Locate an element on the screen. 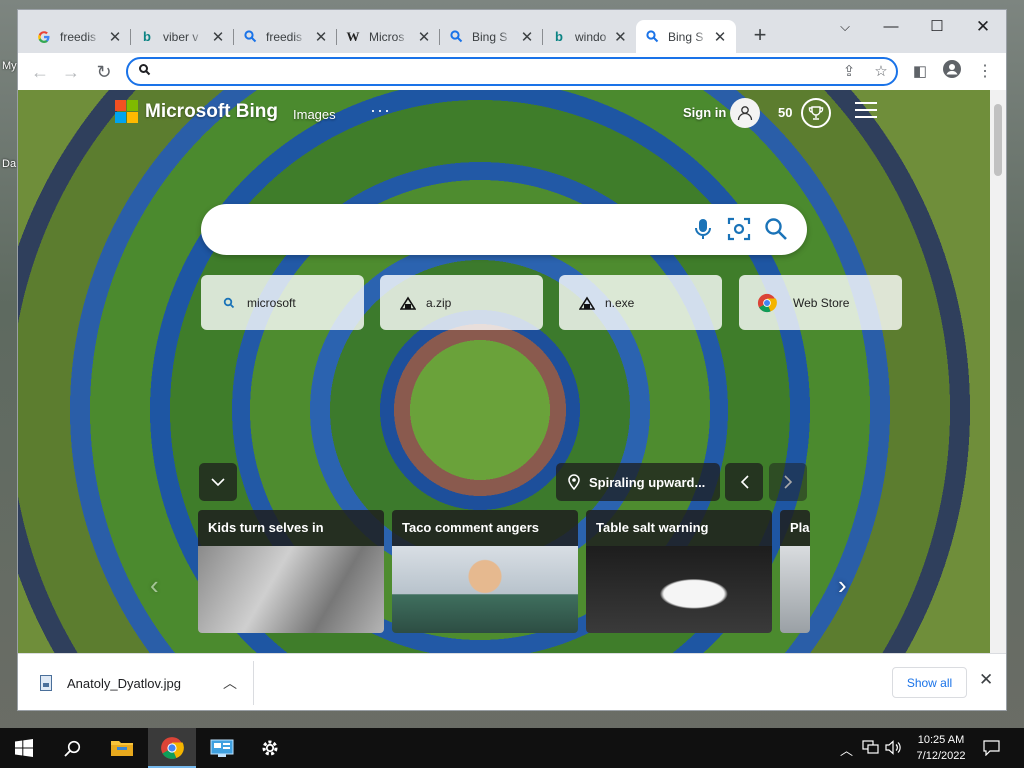  news-next-arrow-icon: › is located at coordinates (842, 585).